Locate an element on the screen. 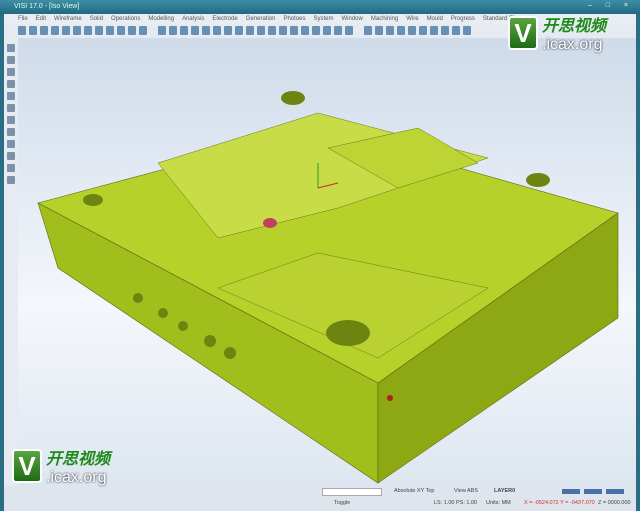 The width and height of the screenshot is (640, 511). menu-modelling: Modelling is located at coordinates (161, 19).